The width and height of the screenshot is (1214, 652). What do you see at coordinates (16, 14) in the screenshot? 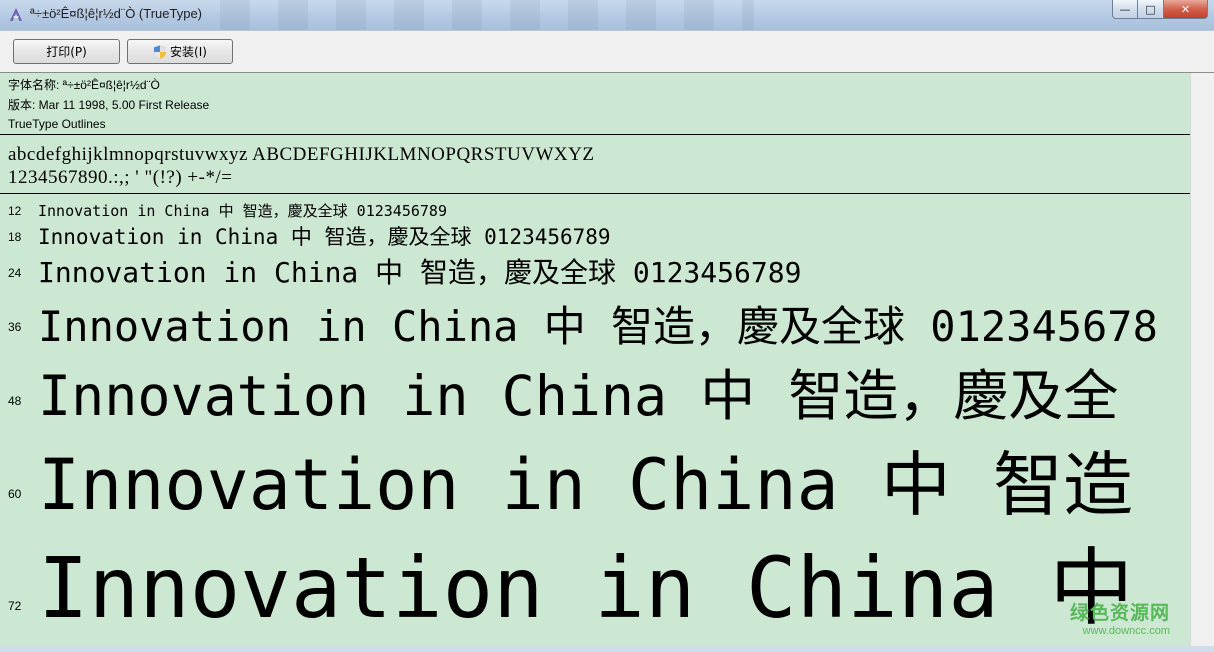
I see `font-viewer-app-icon` at bounding box center [16, 14].